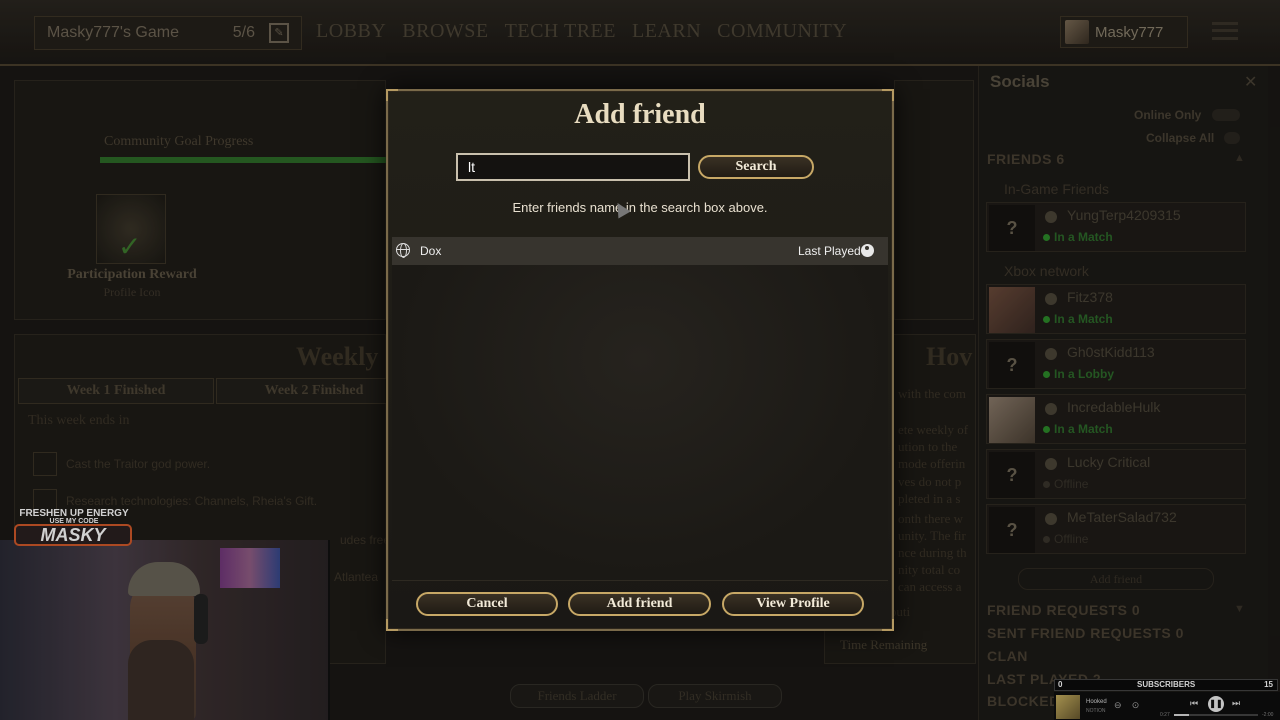 This screenshot has height=720, width=1280. Describe the element at coordinates (639, 604) in the screenshot. I see `add-friend-confirm-button: Add friend` at that location.